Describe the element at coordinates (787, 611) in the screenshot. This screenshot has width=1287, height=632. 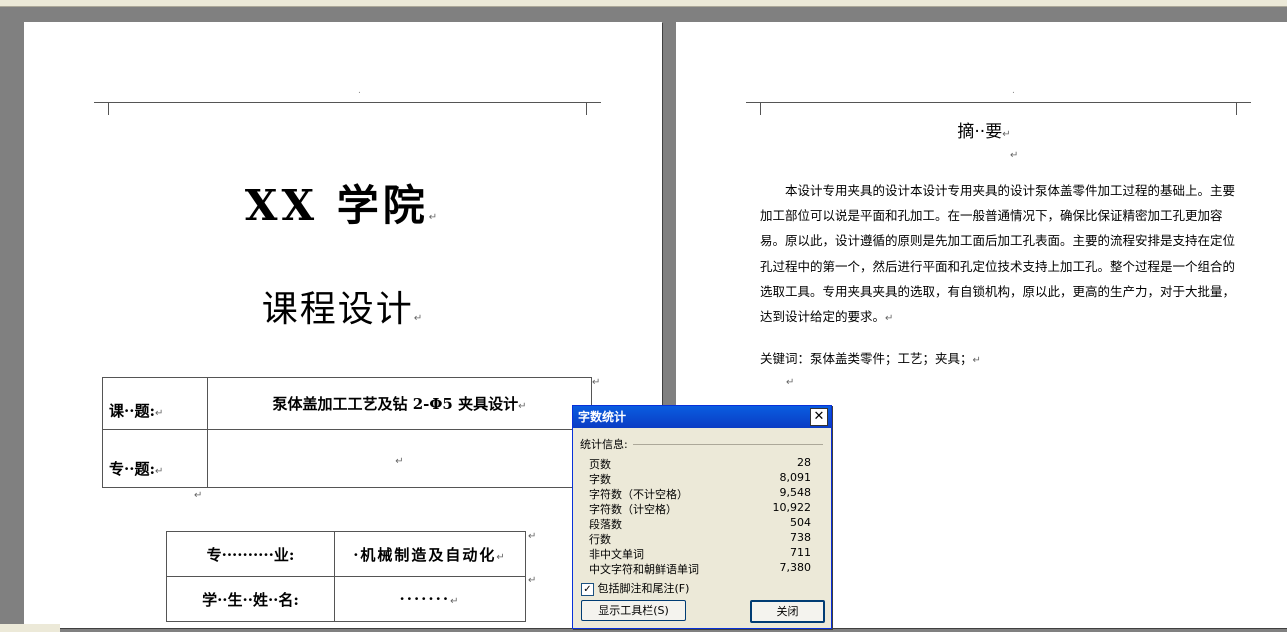
I see `close-button: 关闭` at that location.